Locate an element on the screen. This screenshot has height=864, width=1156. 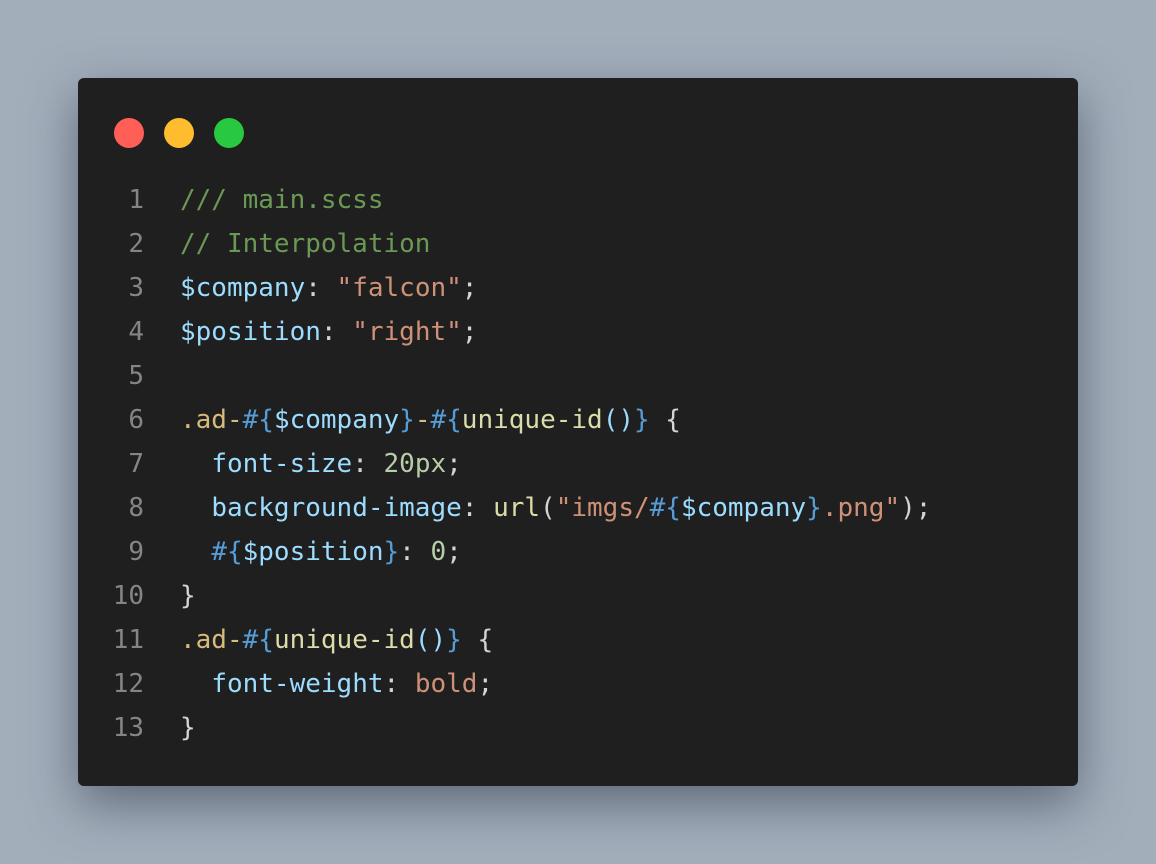
line-number: 3 is located at coordinates (136, 288).